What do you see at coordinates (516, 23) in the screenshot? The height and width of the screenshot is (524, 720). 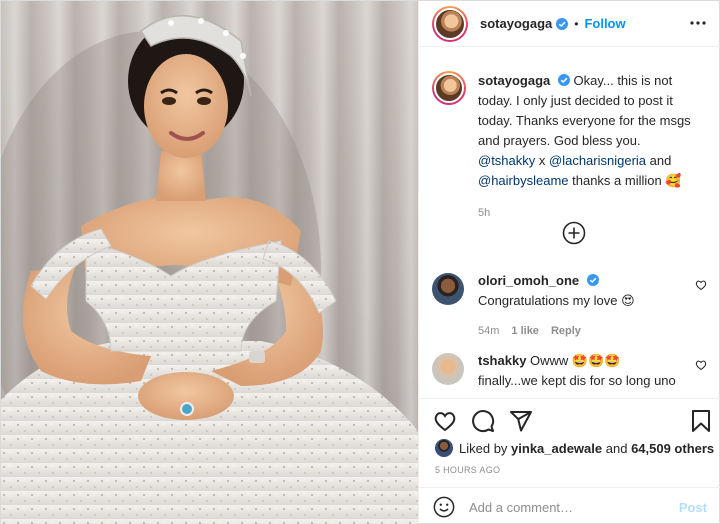 I see `author-username: sotayogaga` at bounding box center [516, 23].